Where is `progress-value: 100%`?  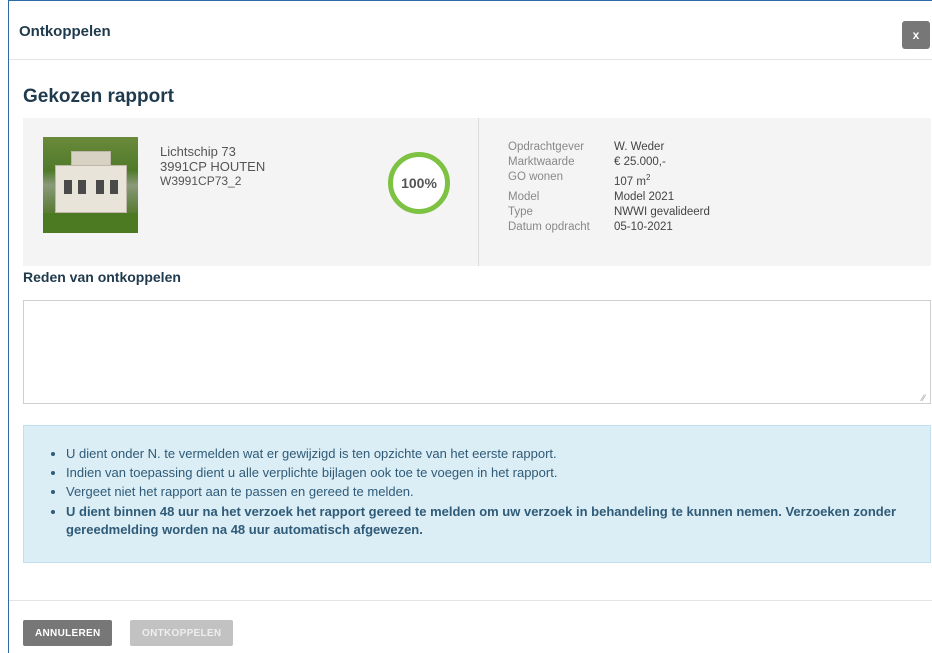
progress-value: 100% is located at coordinates (419, 183).